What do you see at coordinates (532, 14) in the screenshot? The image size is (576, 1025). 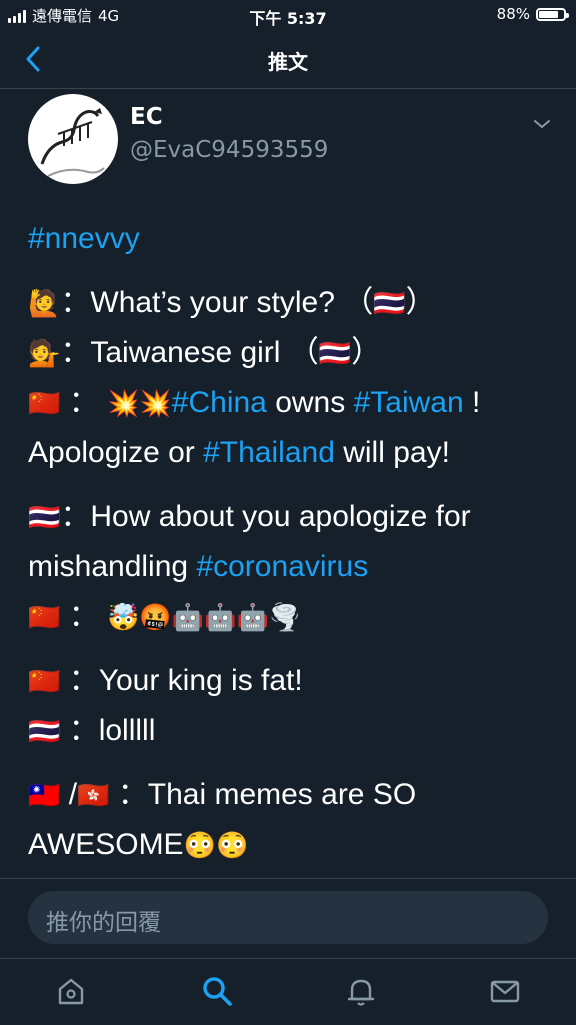 I see `status-right: 88%` at bounding box center [532, 14].